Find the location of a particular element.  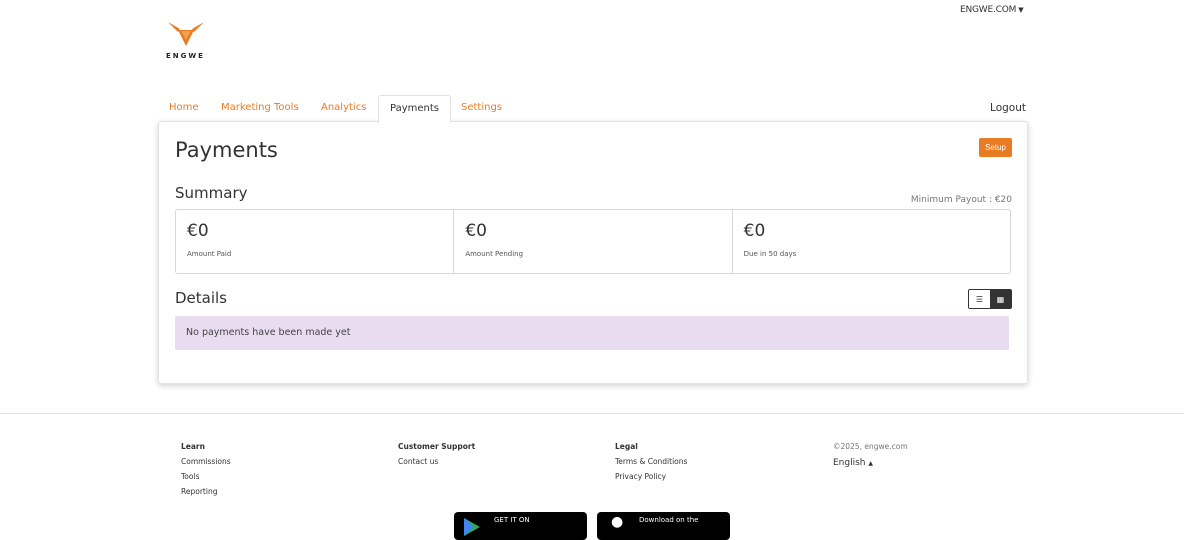

details-heading: Details is located at coordinates (201, 298).